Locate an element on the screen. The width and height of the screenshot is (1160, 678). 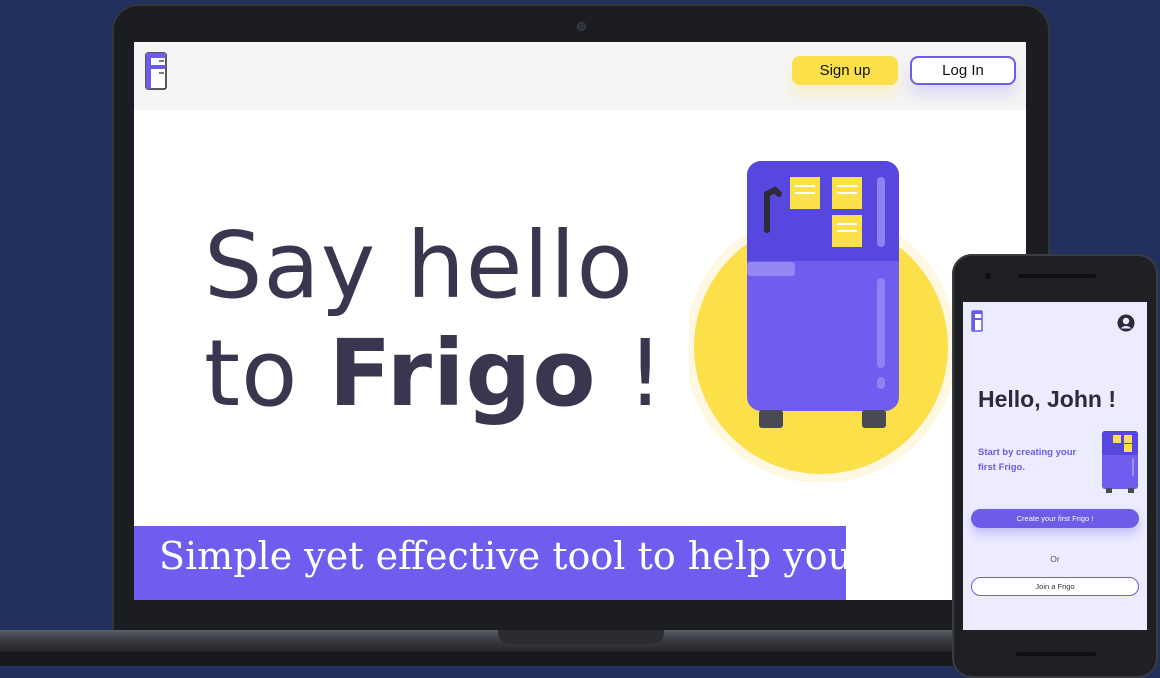
laptop-camera is located at coordinates (581, 26).